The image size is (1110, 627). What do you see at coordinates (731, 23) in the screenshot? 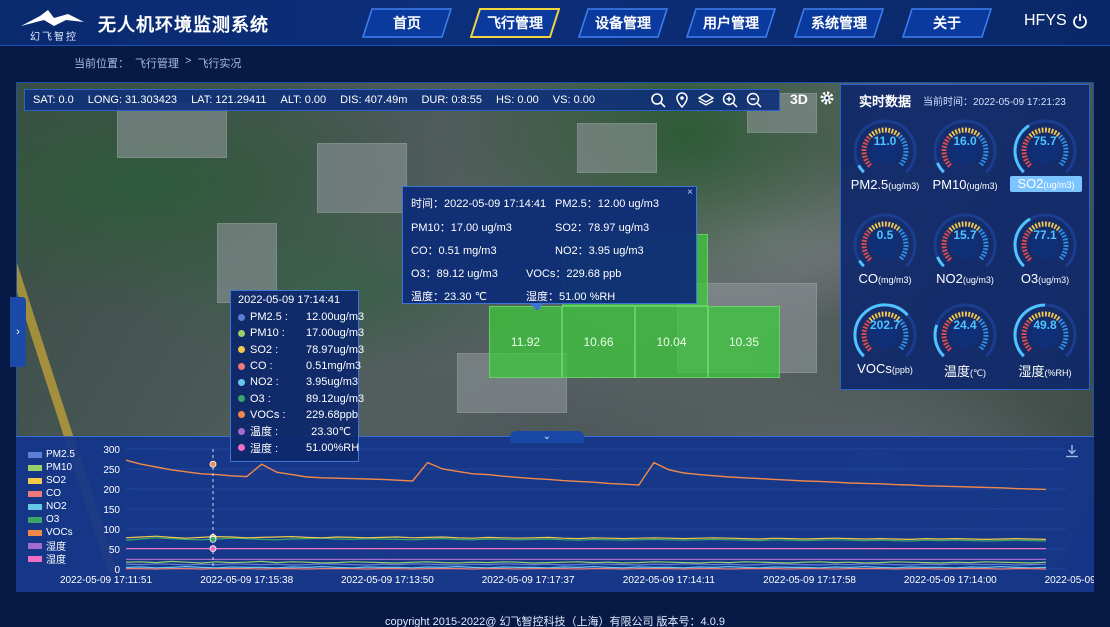
I see `nav-user-management: 用户管理` at bounding box center [731, 23].